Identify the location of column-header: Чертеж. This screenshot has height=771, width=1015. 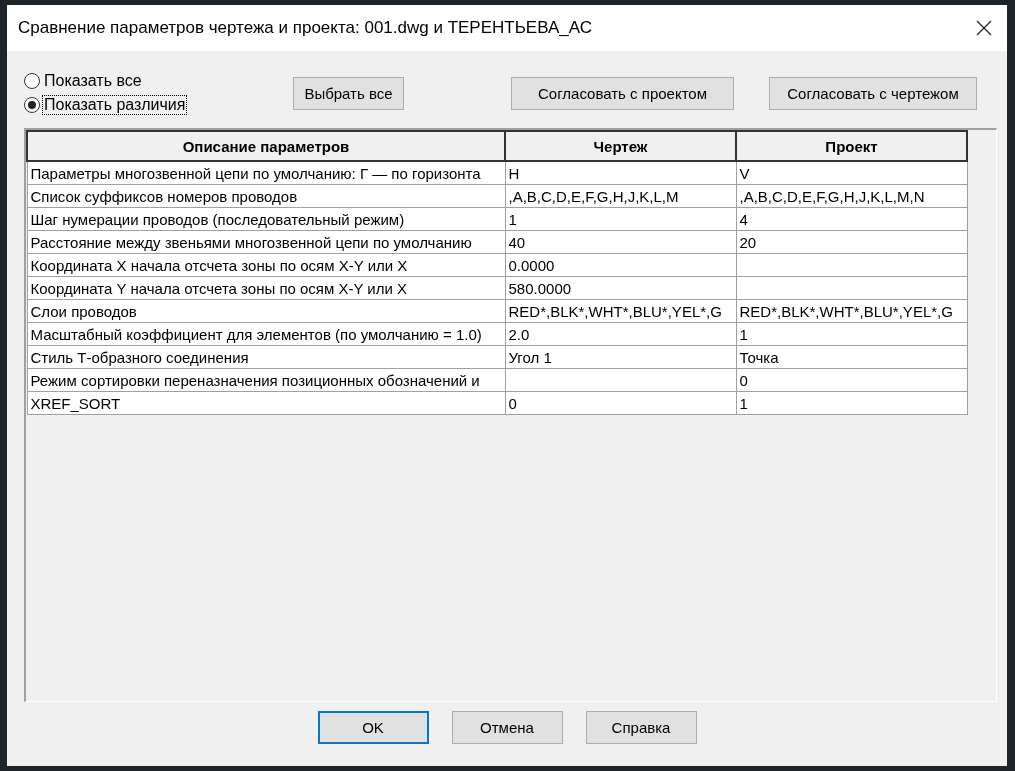
(620, 146).